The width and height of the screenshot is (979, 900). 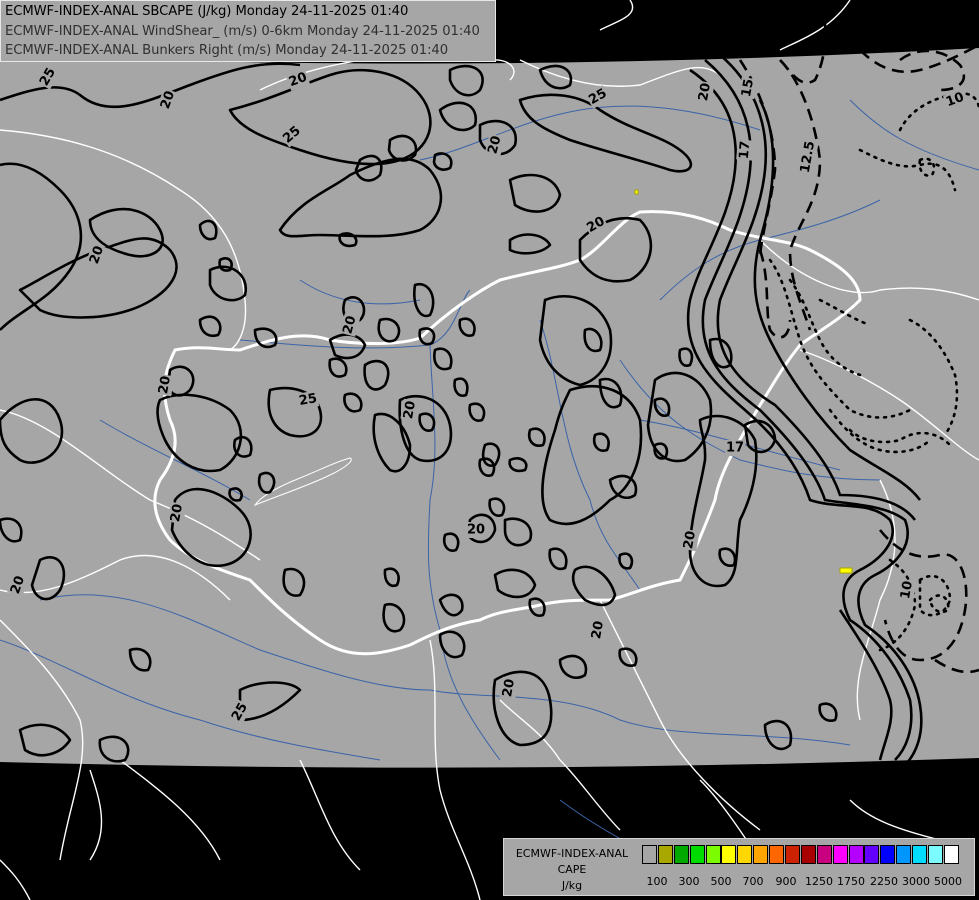 I want to click on legend-model: ECMWF-INDEX-ANAL, so click(x=572, y=853).